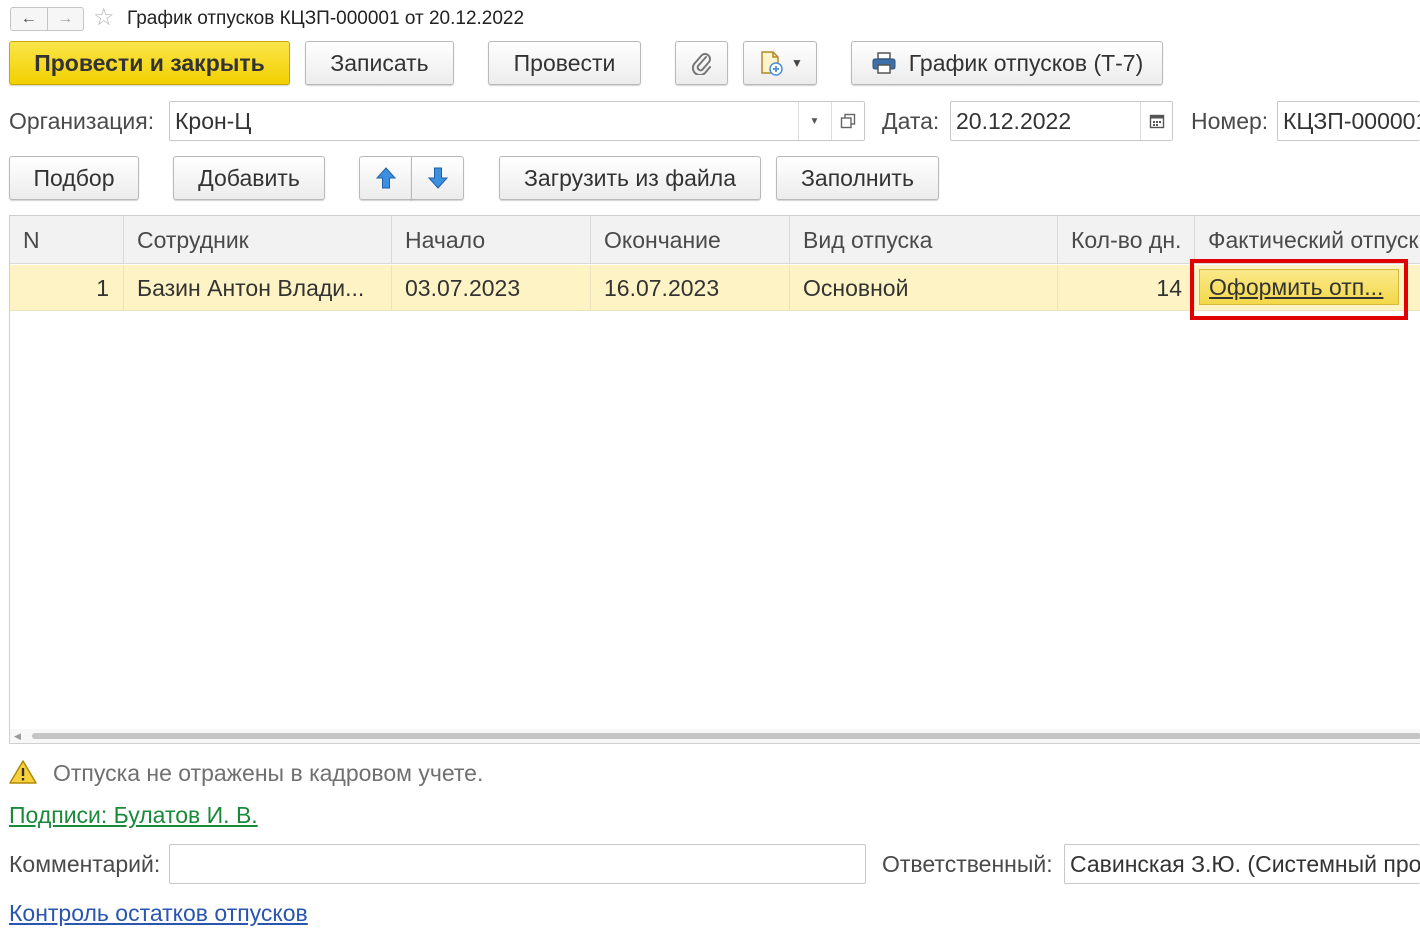 This screenshot has height=932, width=1420. Describe the element at coordinates (1351, 120) in the screenshot. I see `number-value: КЦЗП-000001` at that location.